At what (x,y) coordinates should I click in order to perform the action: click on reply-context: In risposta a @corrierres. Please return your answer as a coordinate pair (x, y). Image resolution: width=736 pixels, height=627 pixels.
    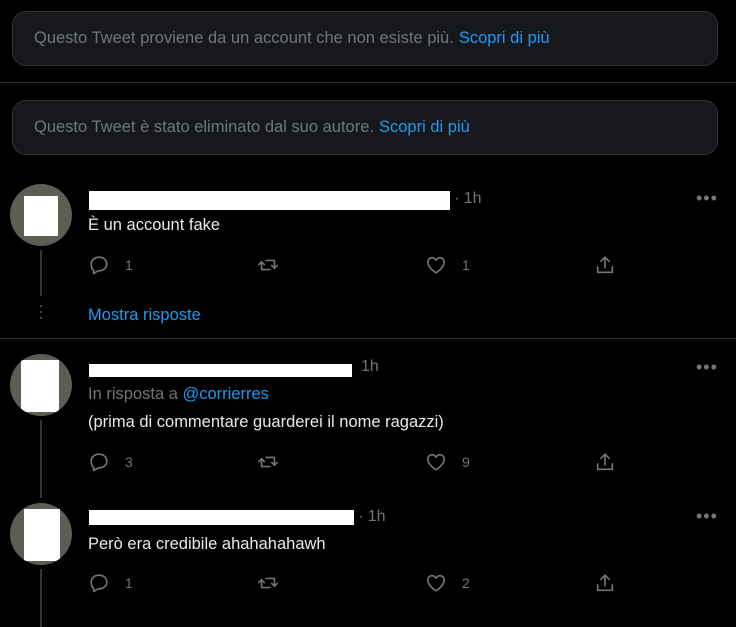
    Looking at the image, I should click on (178, 394).